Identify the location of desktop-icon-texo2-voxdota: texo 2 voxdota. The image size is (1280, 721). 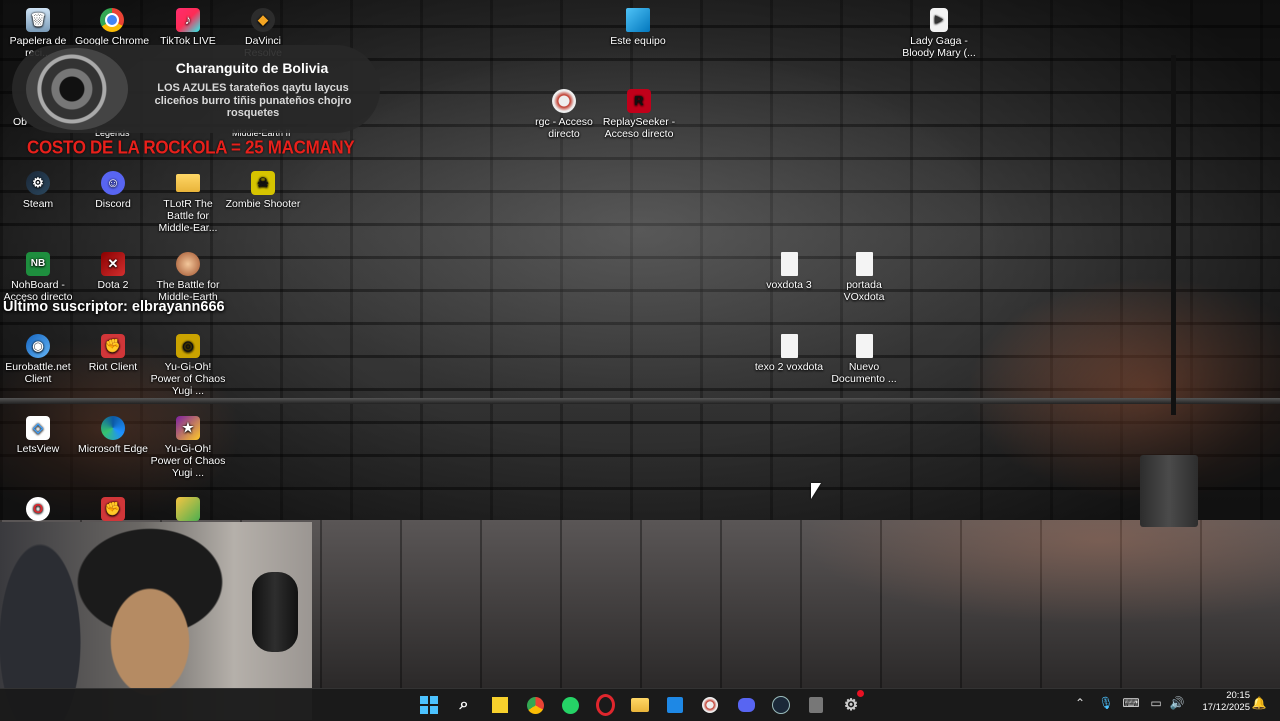
(789, 353).